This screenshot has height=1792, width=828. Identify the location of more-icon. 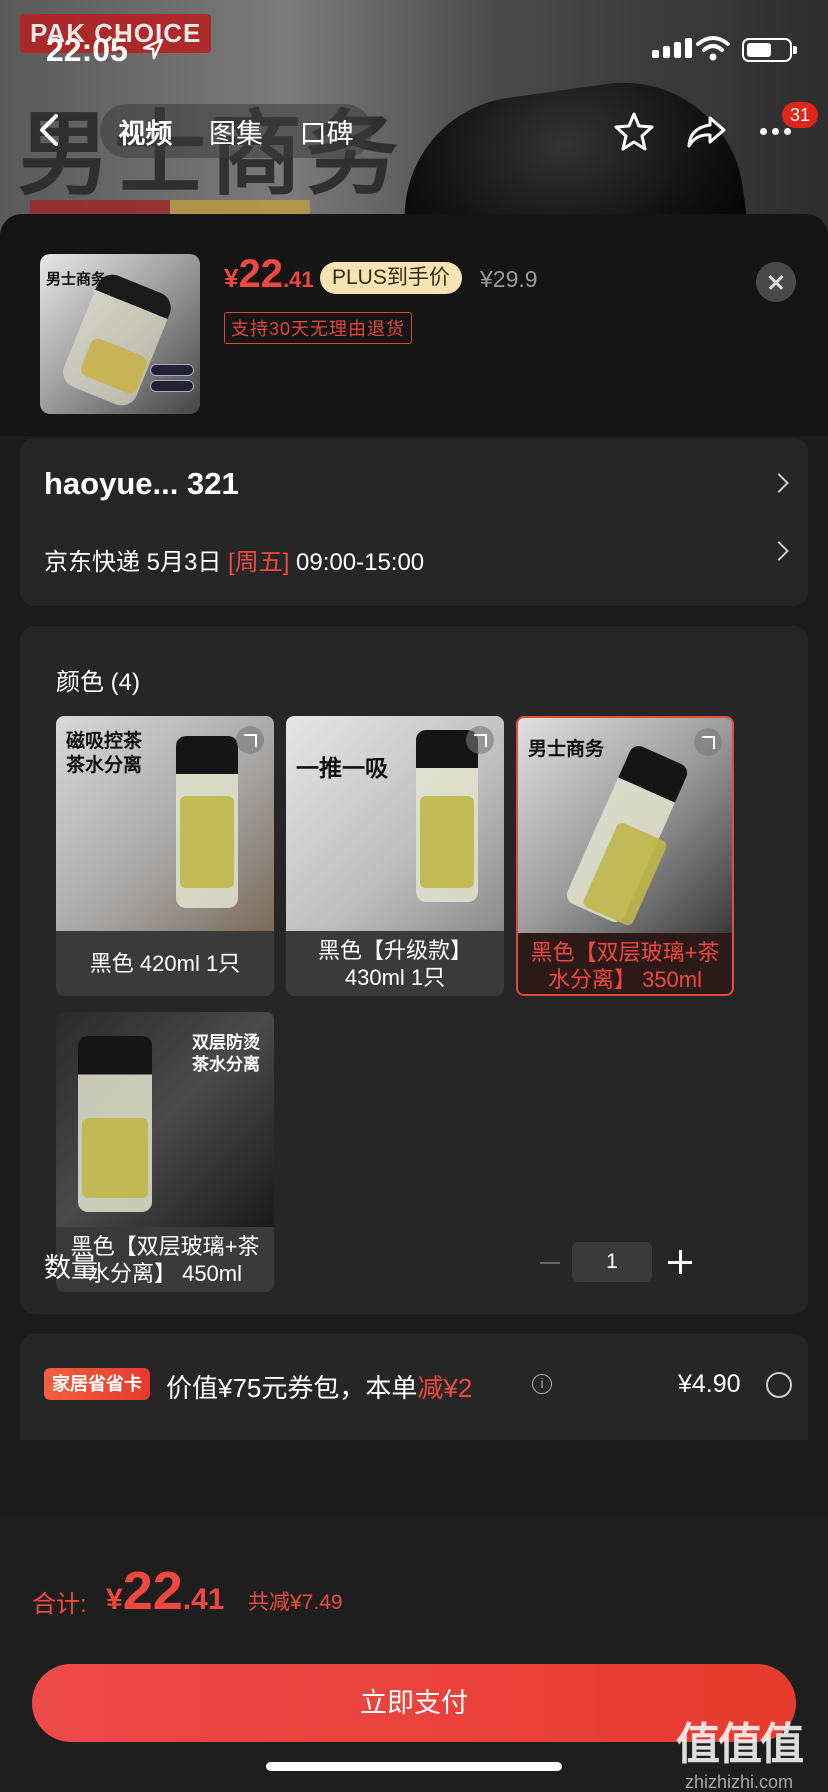
(775, 131).